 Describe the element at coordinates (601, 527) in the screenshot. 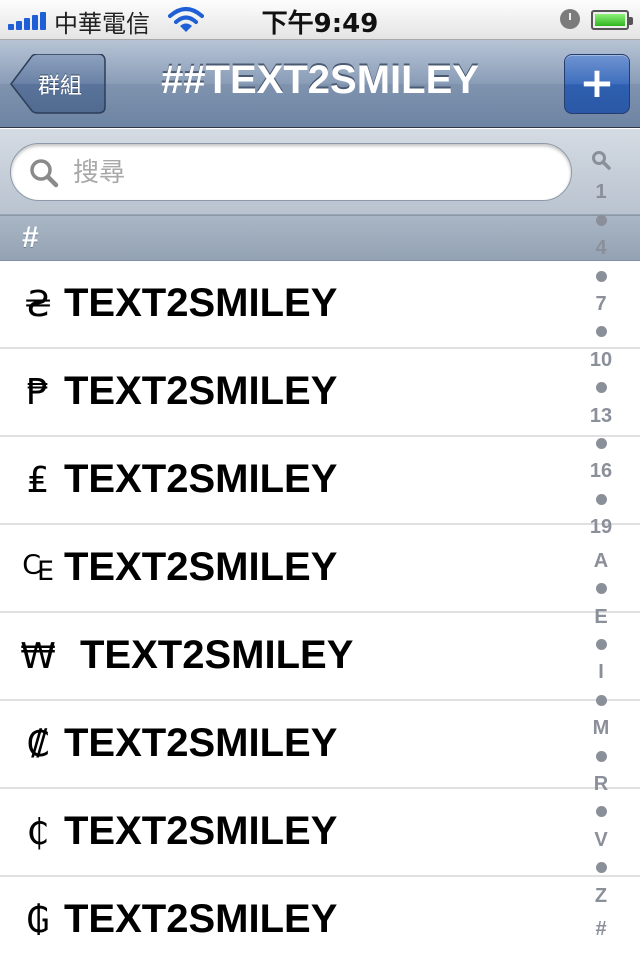

I see `index-entry: 19` at that location.